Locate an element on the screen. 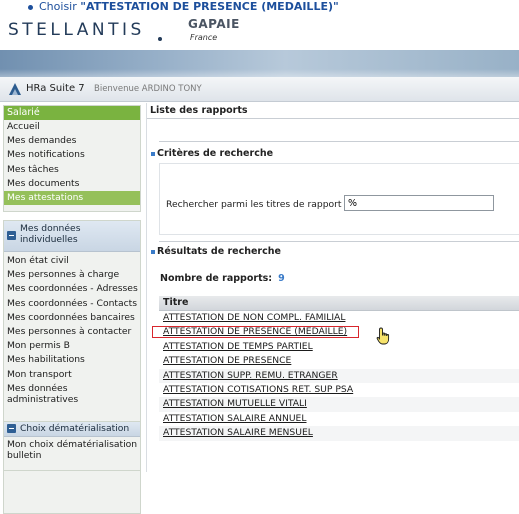 The image size is (519, 514). table-row-highlighted: ATTESTATION DE PRESENCE (MEDAILLE) is located at coordinates (335, 335).